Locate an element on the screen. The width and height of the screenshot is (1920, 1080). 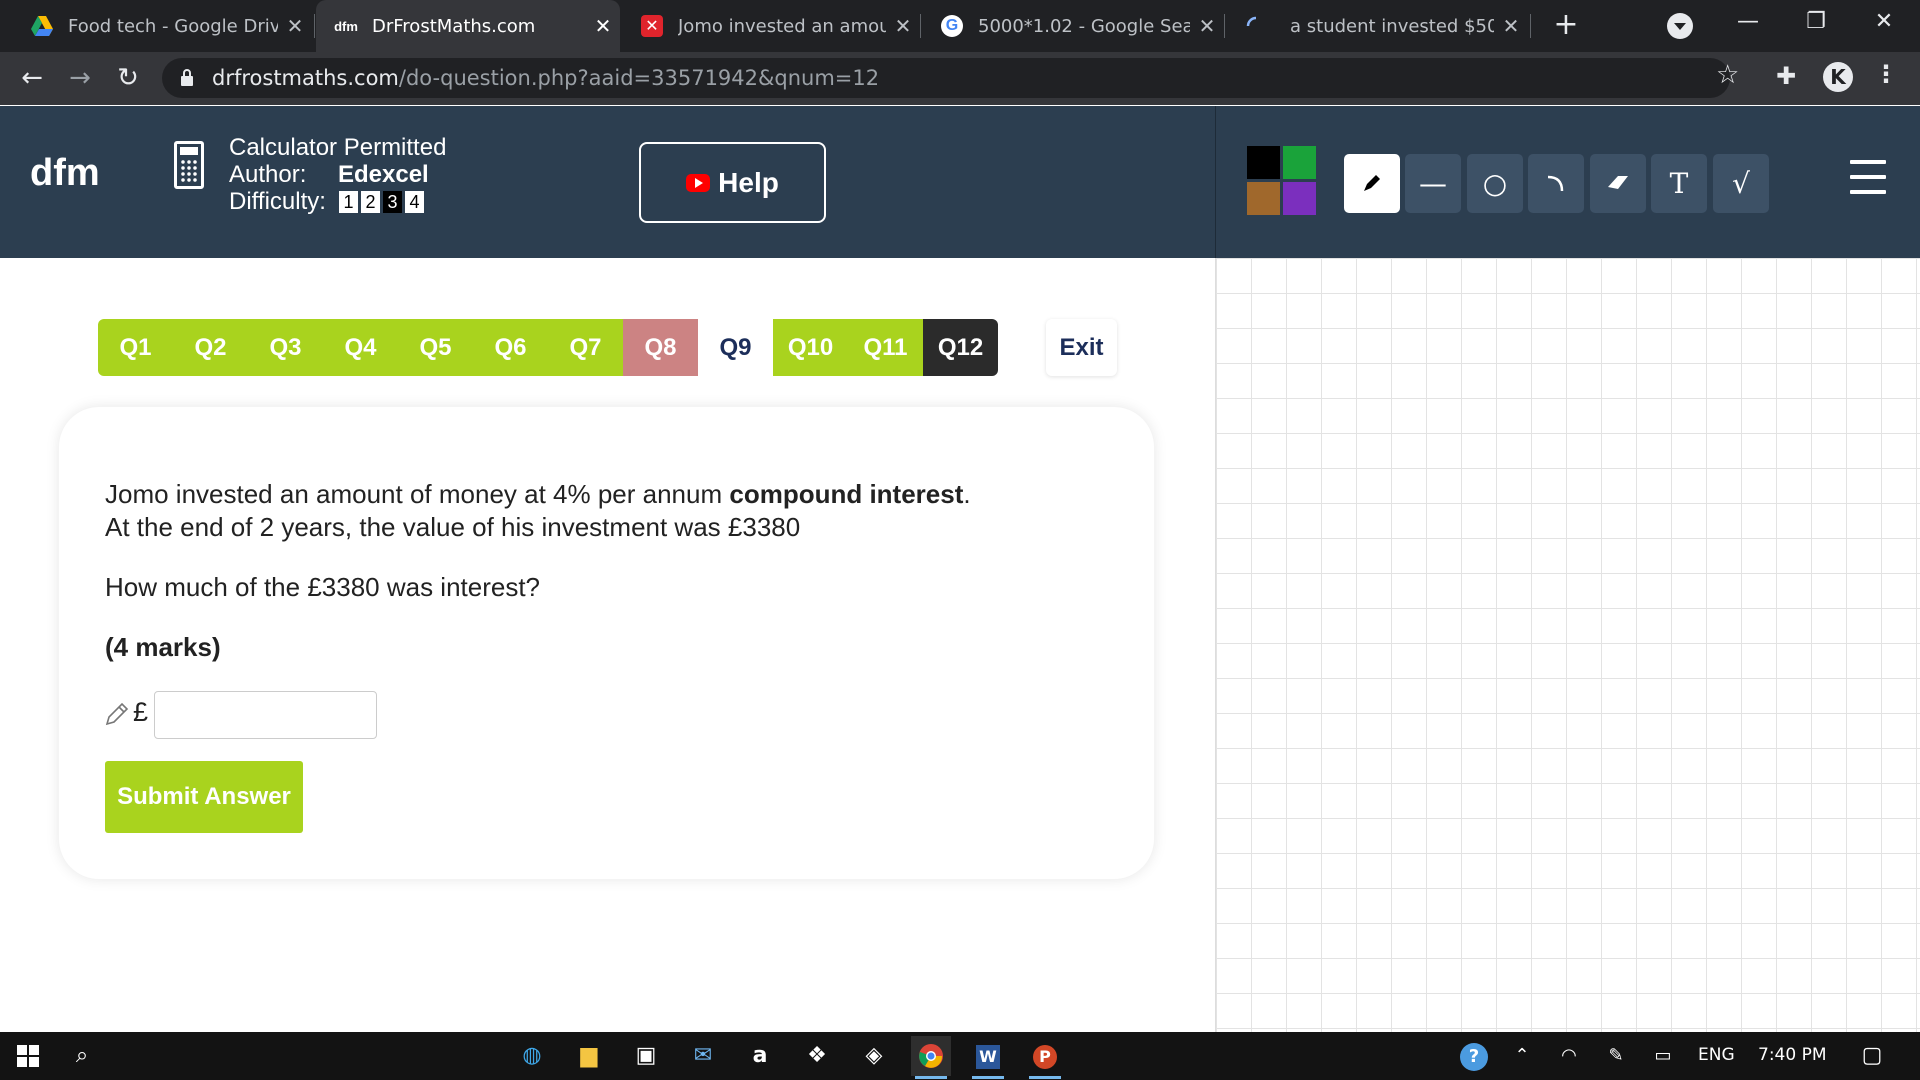
tab-google-drive: Food tech - Google Drive ✕ is located at coordinates (156, 26).